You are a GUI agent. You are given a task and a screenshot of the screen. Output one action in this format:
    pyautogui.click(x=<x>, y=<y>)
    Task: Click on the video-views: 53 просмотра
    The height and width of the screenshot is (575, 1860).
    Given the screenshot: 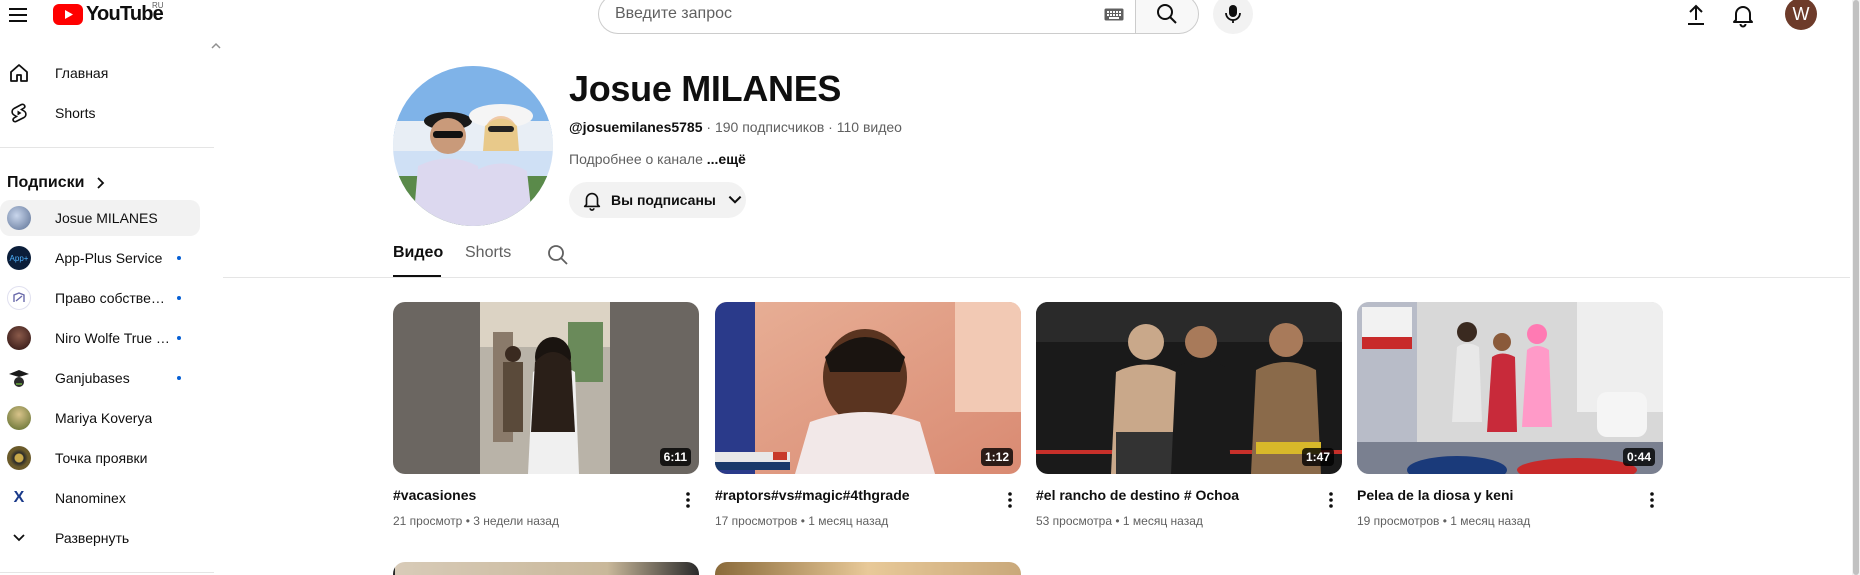 What is the action you would take?
    pyautogui.click(x=1074, y=521)
    